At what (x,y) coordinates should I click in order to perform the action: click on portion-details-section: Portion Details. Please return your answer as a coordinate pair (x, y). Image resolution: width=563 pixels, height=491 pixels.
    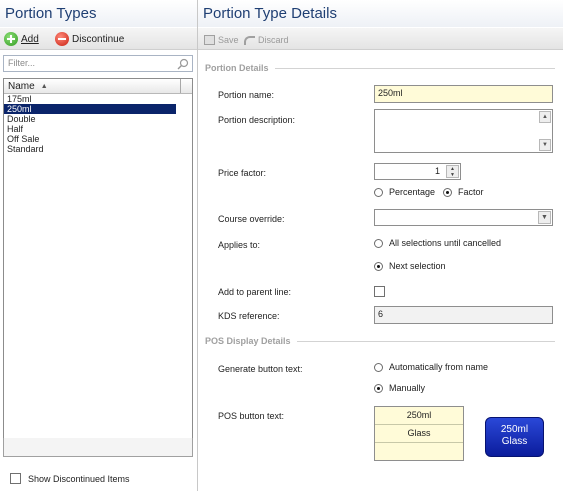
    Looking at the image, I should click on (380, 68).